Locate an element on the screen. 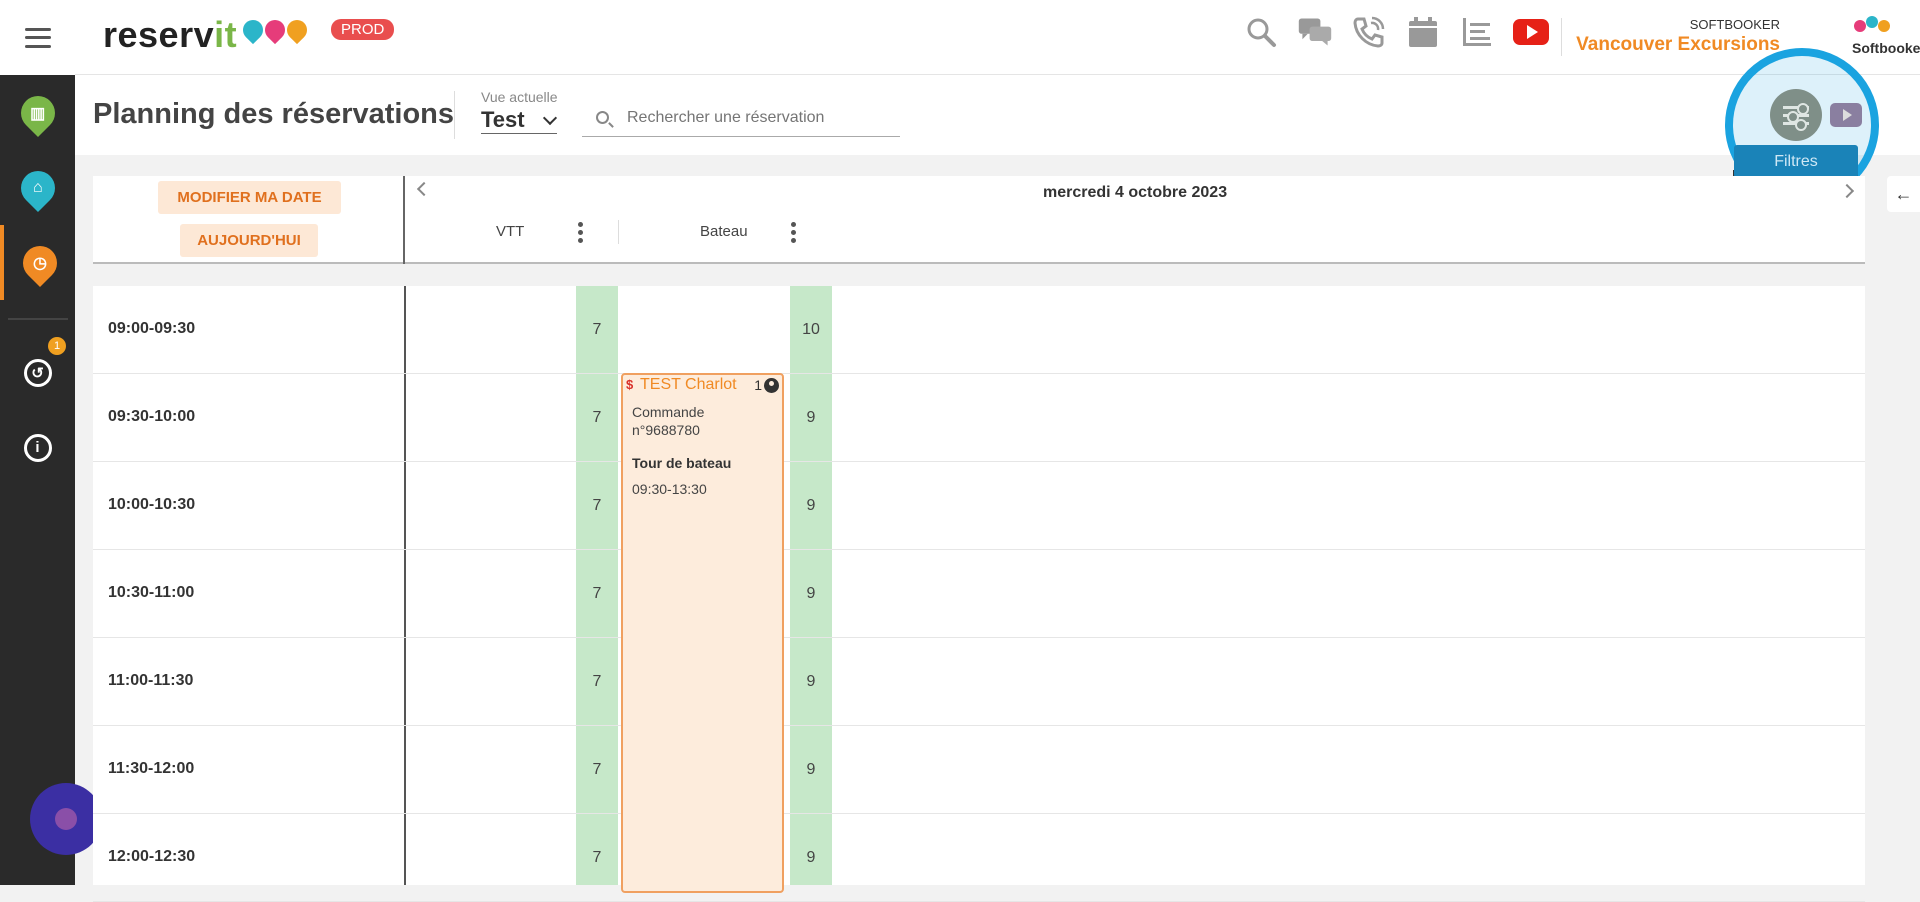  today-button: AUJOURD'HUI is located at coordinates (249, 240).